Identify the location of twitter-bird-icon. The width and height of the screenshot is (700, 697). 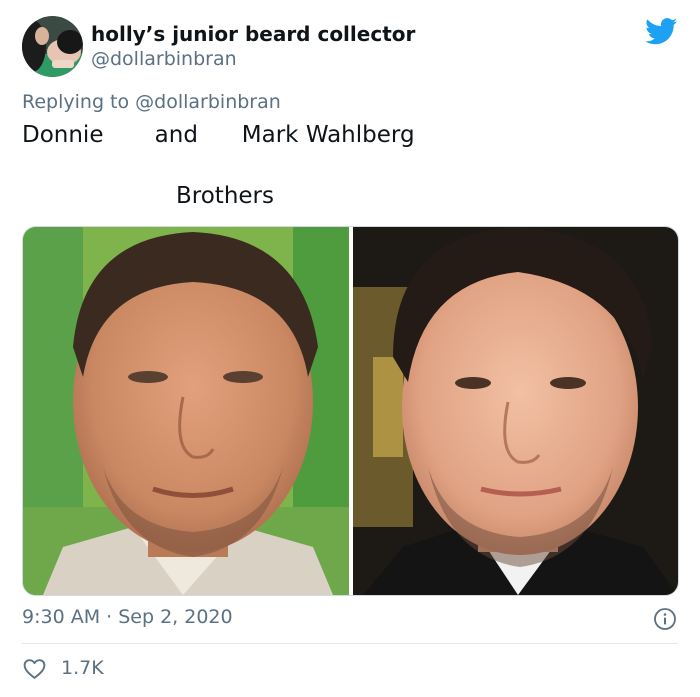
(661, 31).